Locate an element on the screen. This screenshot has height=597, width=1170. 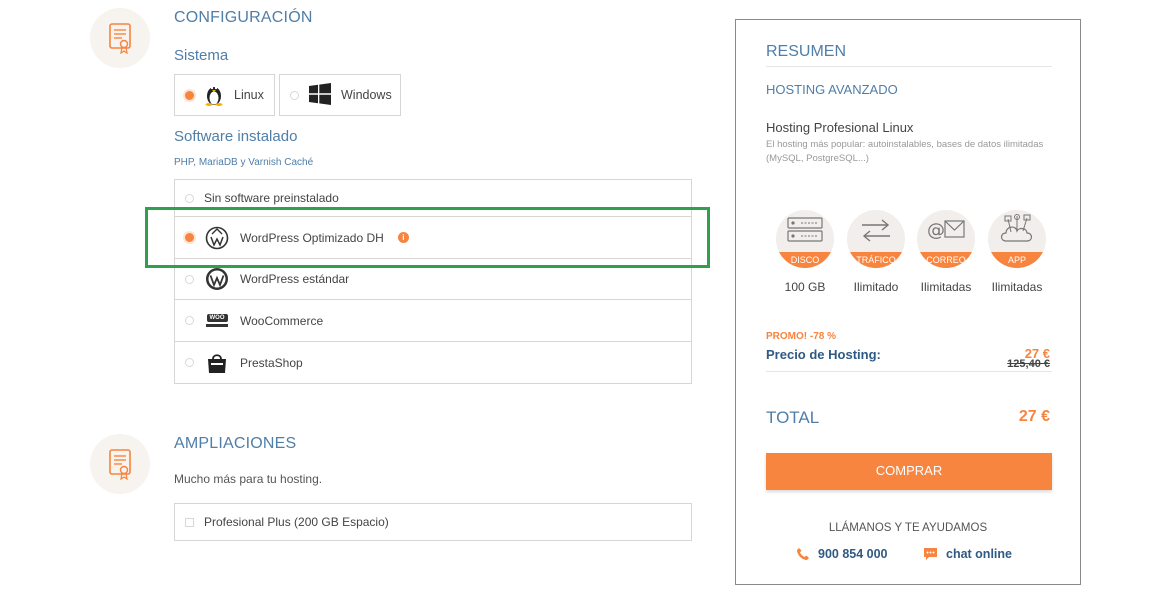
radio-prestashop is located at coordinates (189, 362).